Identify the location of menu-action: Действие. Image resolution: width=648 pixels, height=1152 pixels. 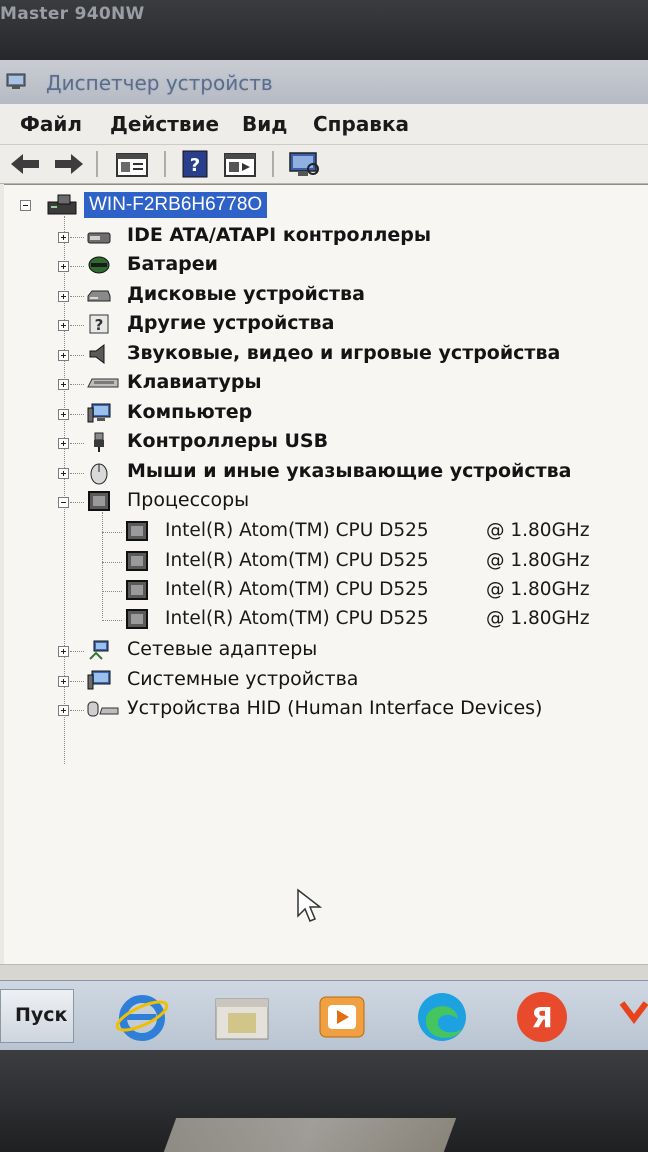
(164, 124).